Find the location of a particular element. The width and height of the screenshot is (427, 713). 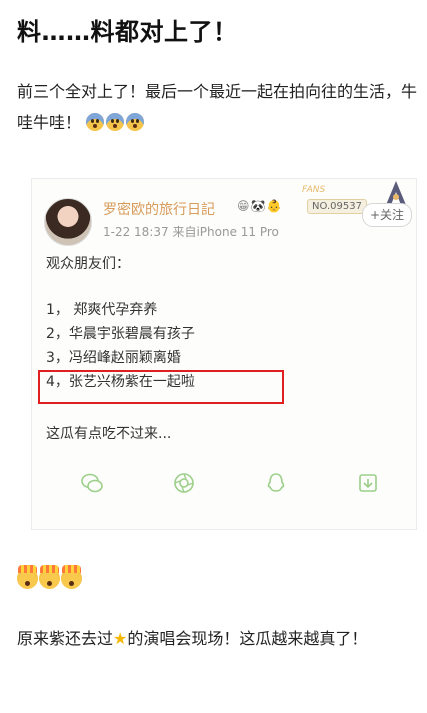

article-paragraph-1: 前三个全对上了！最后一个最近一起在拍向往的生活，牛哇牛哇！ is located at coordinates (217, 107).